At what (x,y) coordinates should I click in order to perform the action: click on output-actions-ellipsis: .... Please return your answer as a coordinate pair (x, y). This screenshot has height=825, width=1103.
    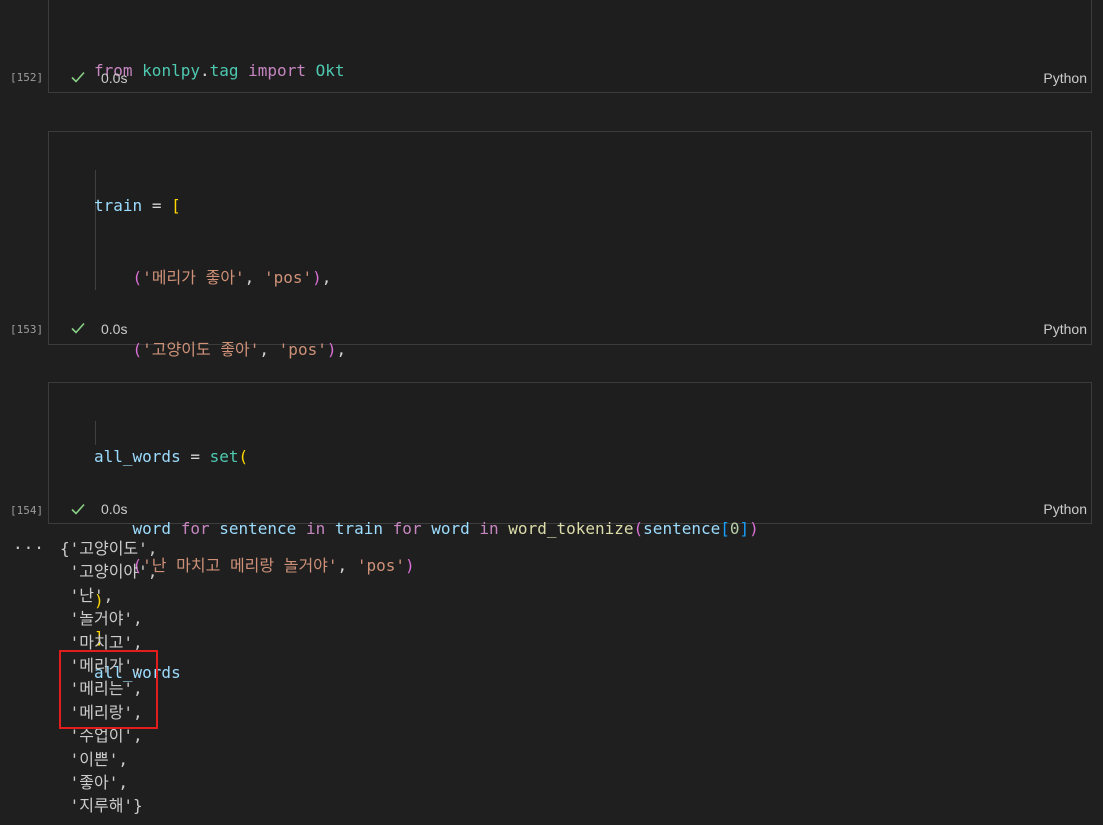
    Looking at the image, I should click on (29, 543).